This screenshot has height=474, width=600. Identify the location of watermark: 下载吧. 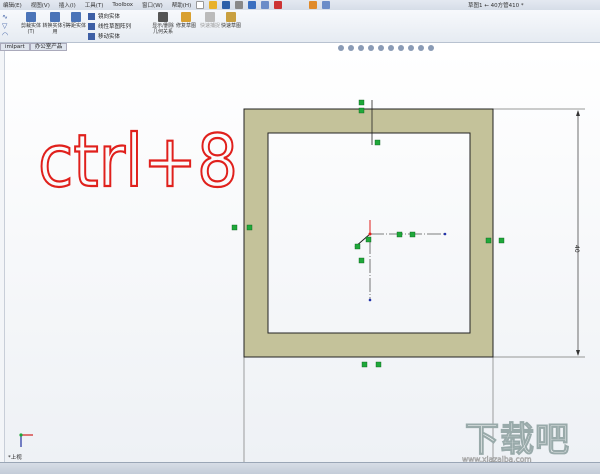
(517, 440).